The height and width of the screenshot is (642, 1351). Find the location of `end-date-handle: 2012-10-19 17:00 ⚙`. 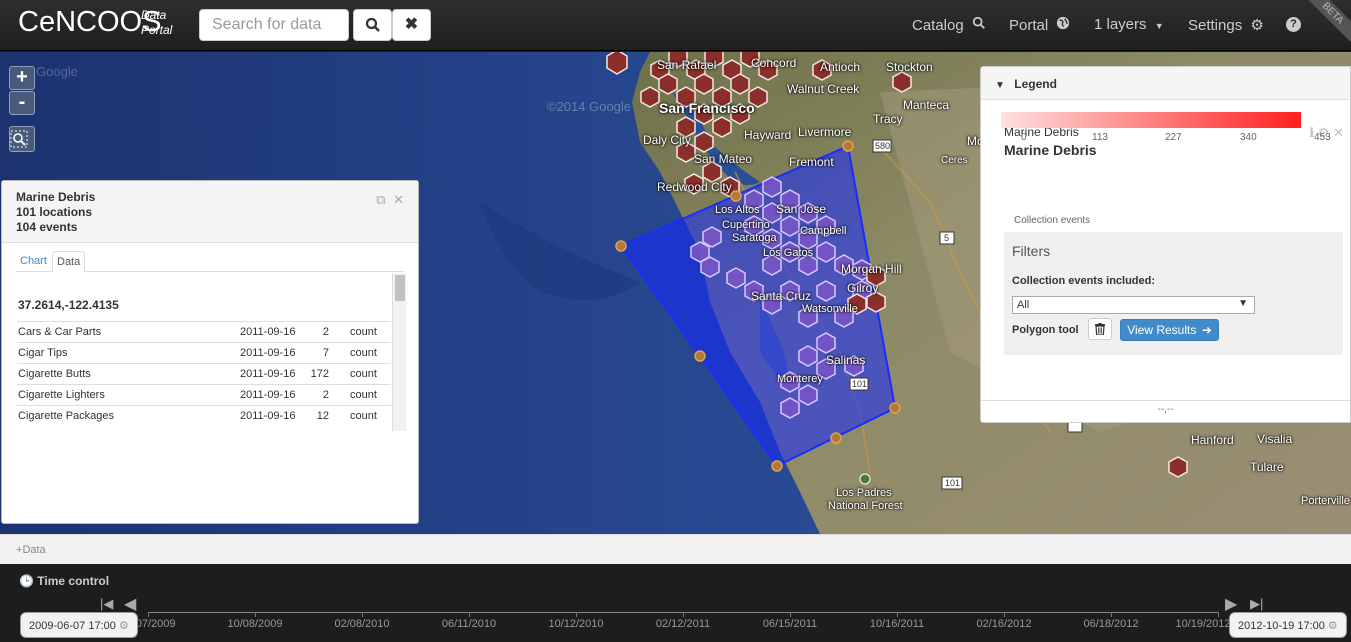

end-date-handle: 2012-10-19 17:00 ⚙ is located at coordinates (1288, 625).